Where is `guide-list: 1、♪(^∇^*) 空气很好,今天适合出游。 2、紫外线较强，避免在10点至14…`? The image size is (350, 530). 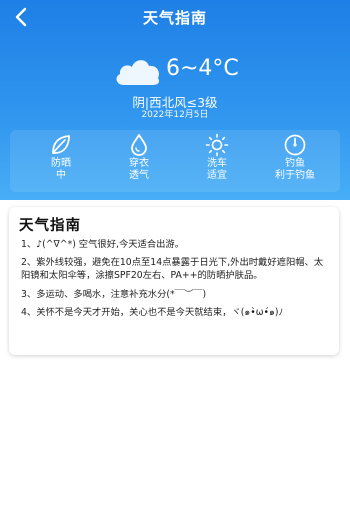
guide-list: 1、♪(^∇^*) 空气很好,今天适合出游。 2、紫外线较强，避免在10点至14… is located at coordinates (176, 281).